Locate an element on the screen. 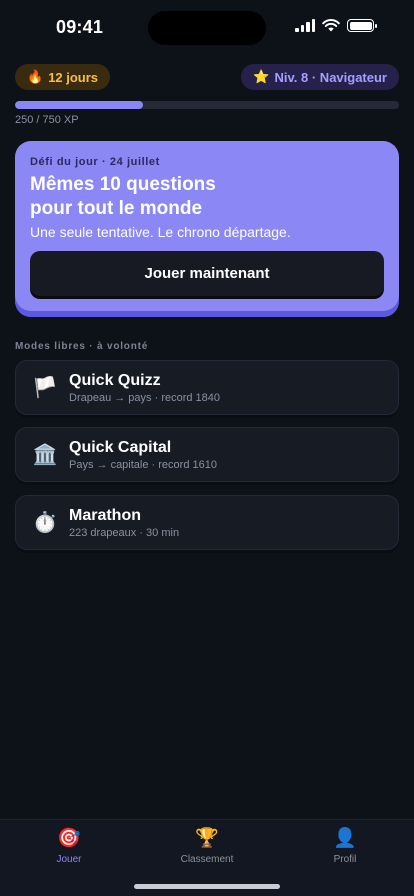 The image size is (414, 896). fire-icon: 🔥 is located at coordinates (35, 76).